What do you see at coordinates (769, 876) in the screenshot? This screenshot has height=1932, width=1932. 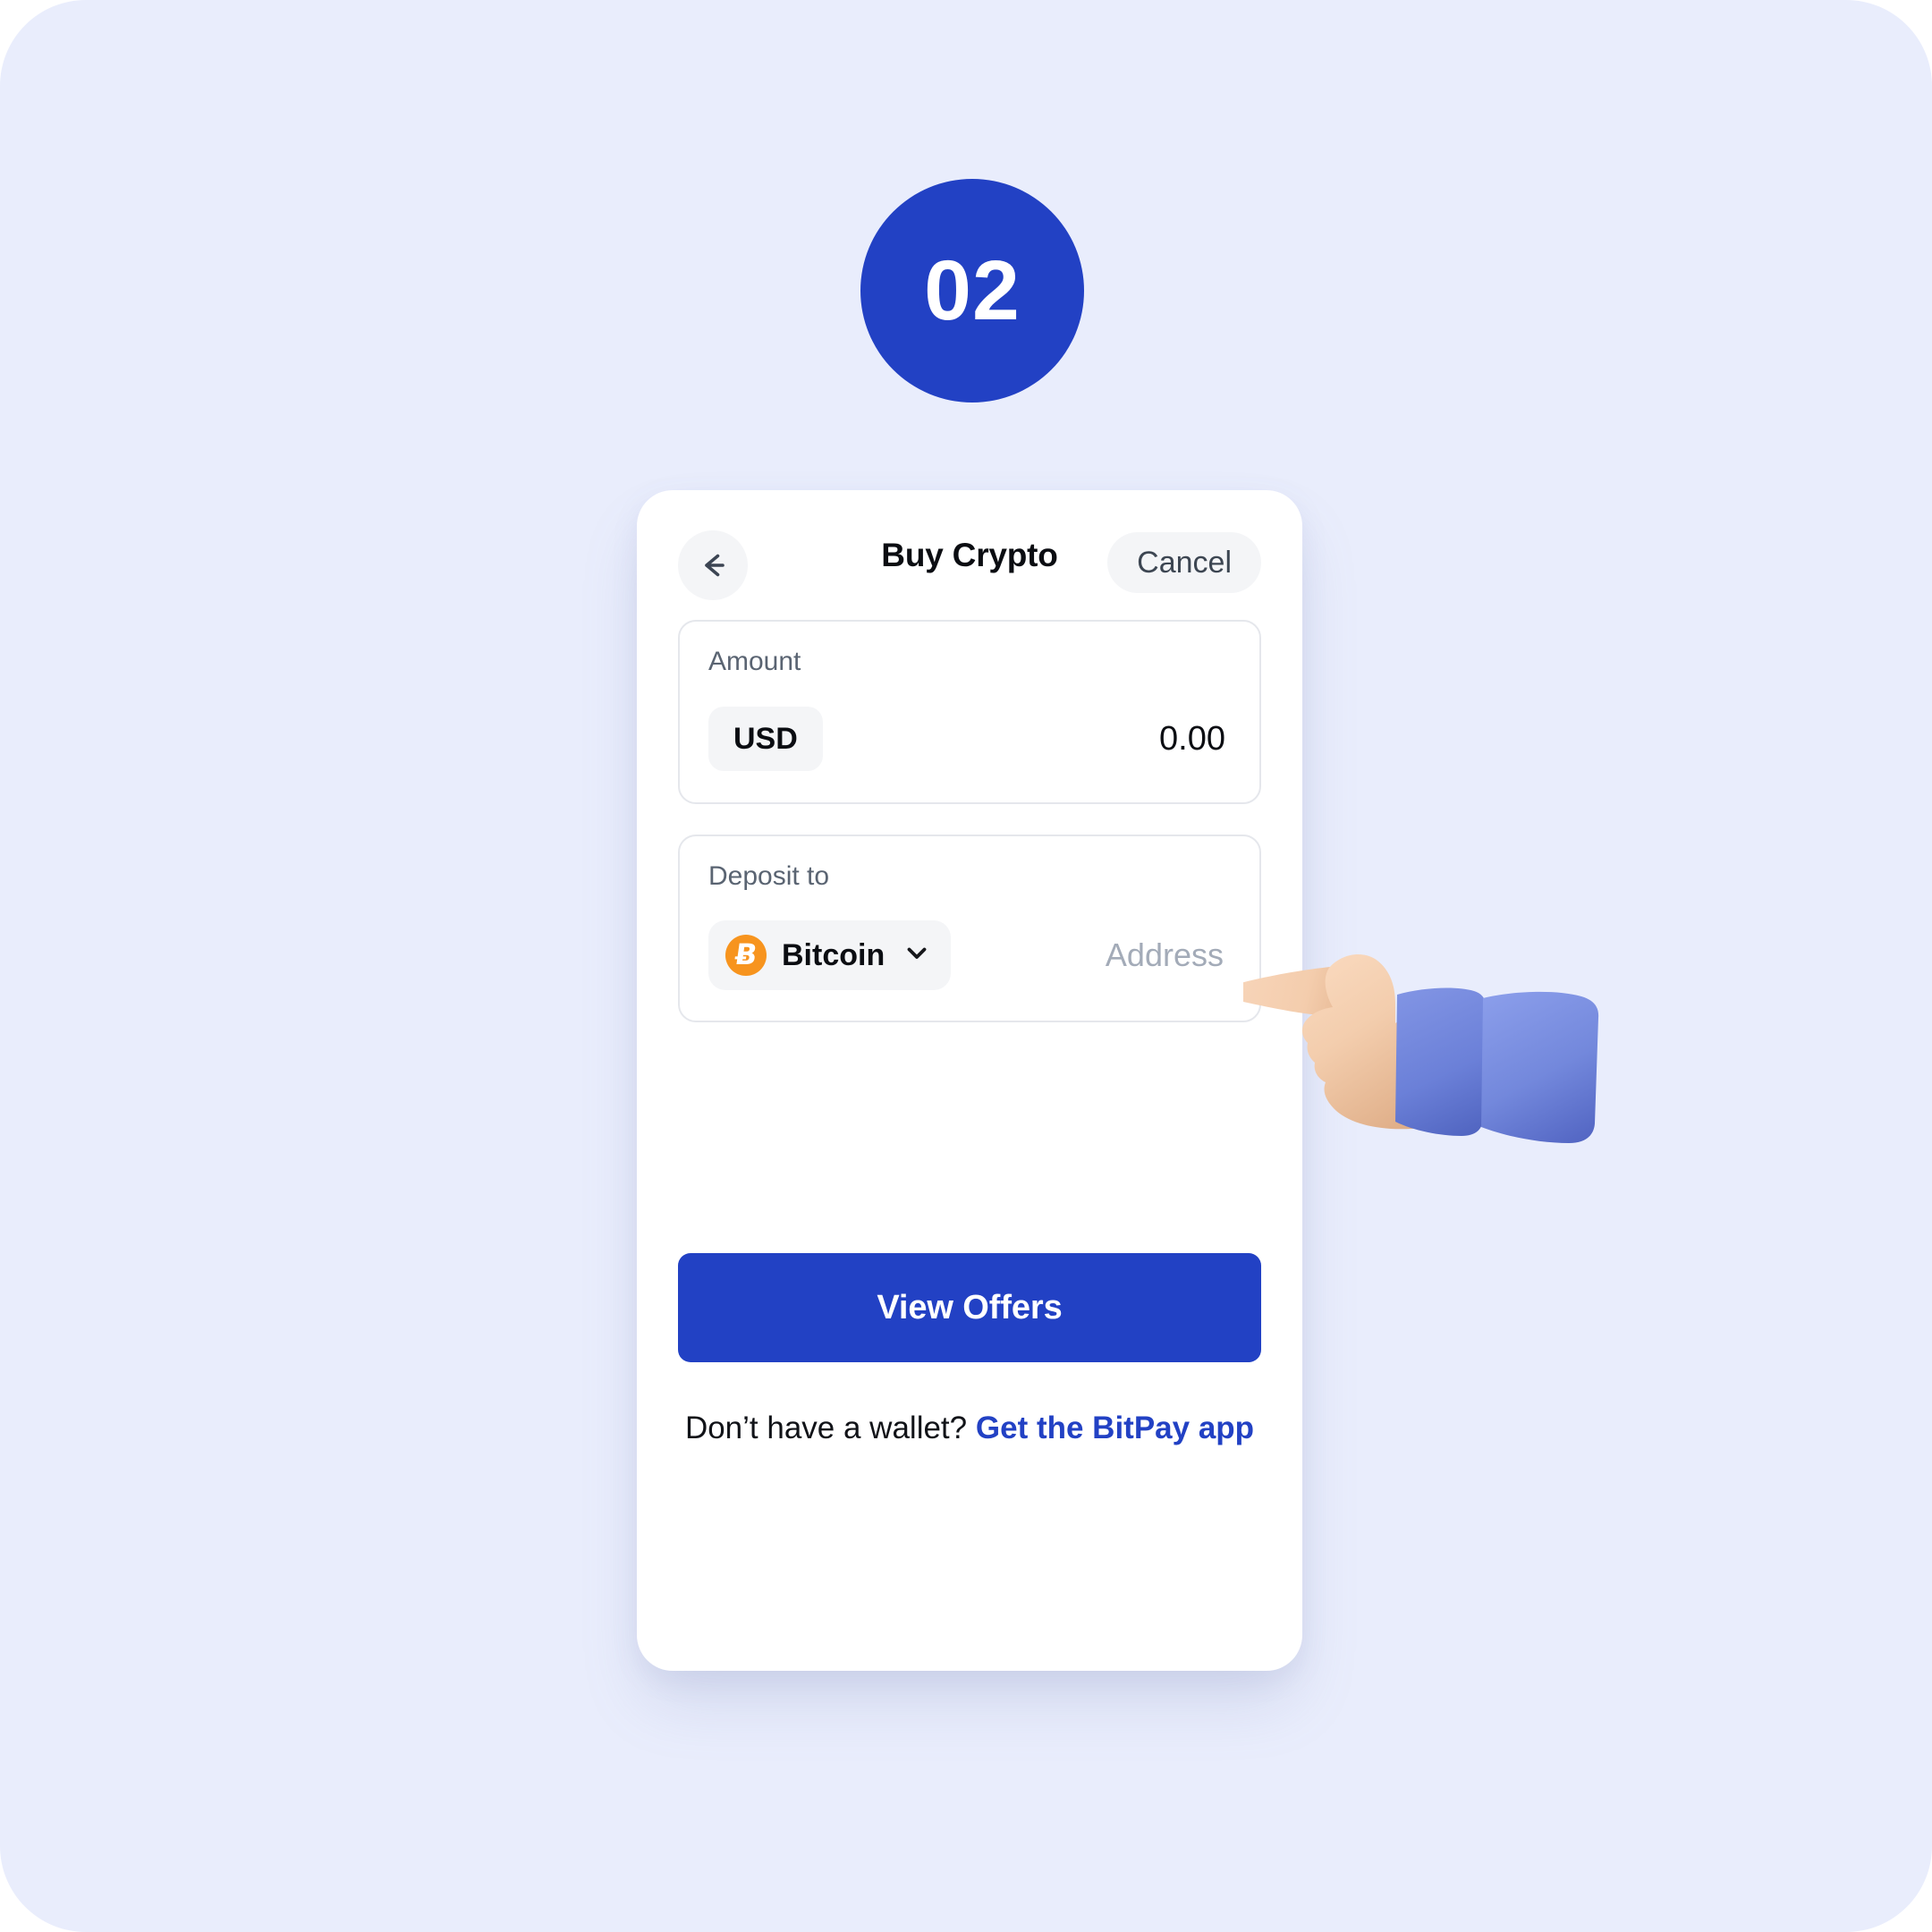 I see `deposit-label: Deposit to` at bounding box center [769, 876].